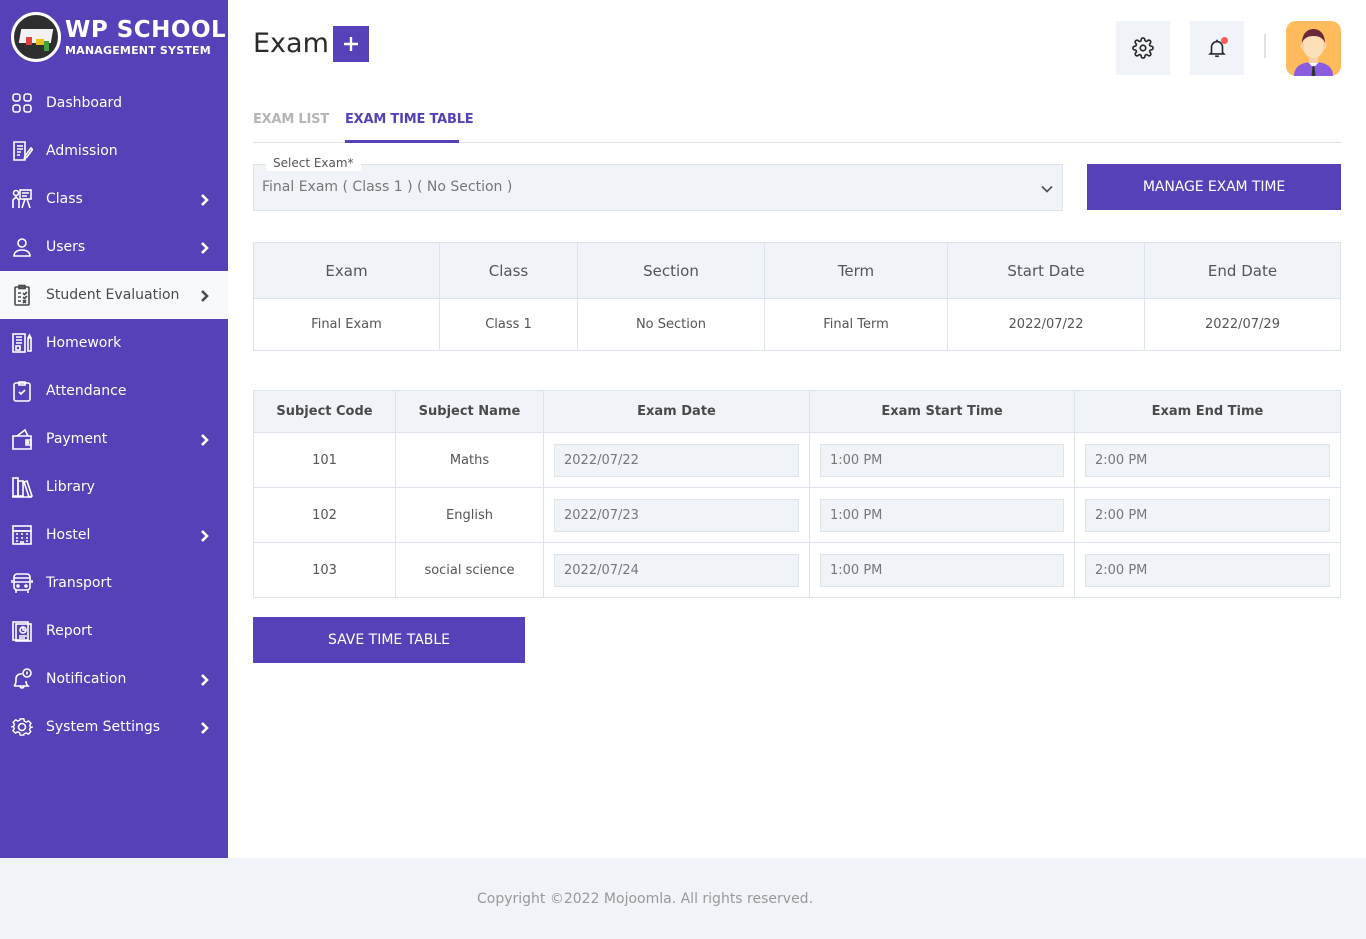 This screenshot has width=1366, height=939. I want to click on page-title: Exam, so click(291, 43).